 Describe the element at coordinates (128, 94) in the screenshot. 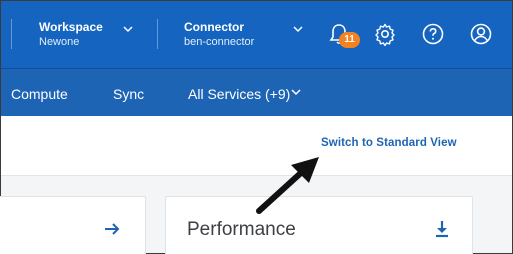

I see `nav-item-sync: Sync` at that location.